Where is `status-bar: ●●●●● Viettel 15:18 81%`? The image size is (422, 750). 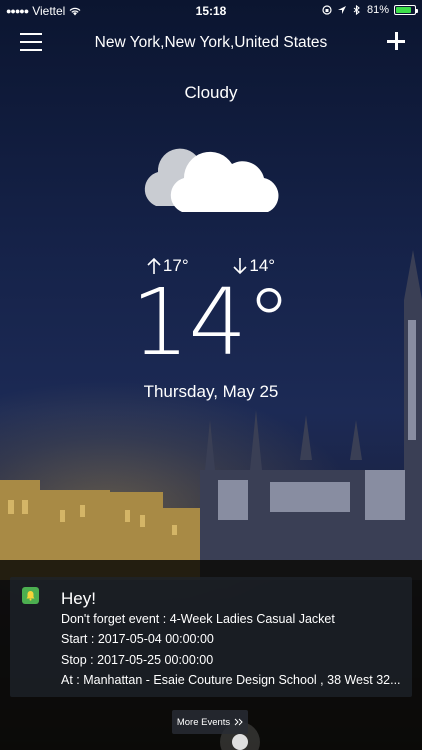 status-bar: ●●●●● Viettel 15:18 81% is located at coordinates (211, 11).